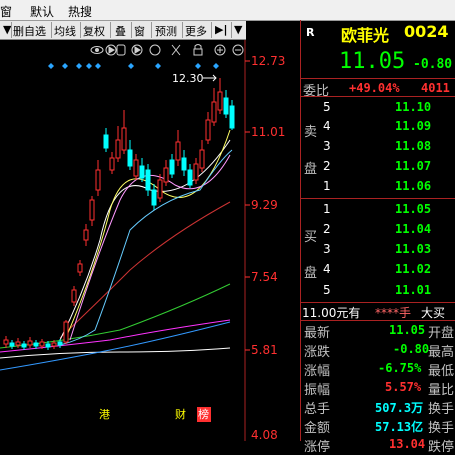 The width and height of the screenshot is (455, 455). I want to click on buy-price: 11.02, so click(413, 269).